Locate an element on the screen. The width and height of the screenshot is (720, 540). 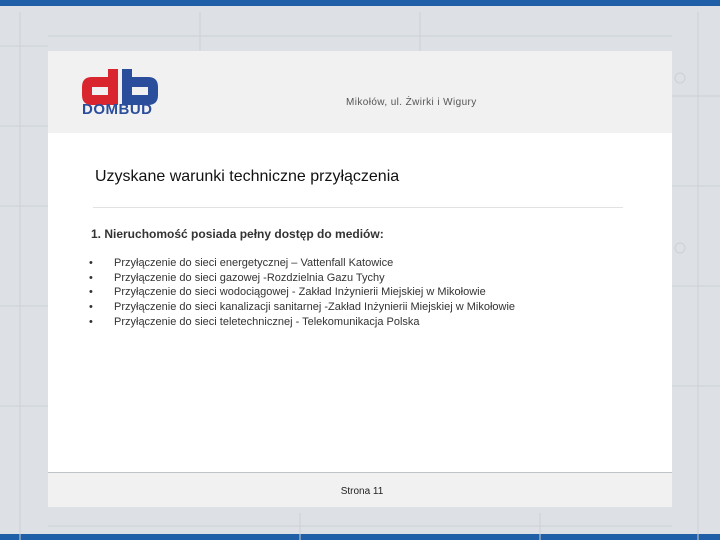
header: DOMBUD Mikołów, ul. Żwirki i Wigury is located at coordinates (360, 92).